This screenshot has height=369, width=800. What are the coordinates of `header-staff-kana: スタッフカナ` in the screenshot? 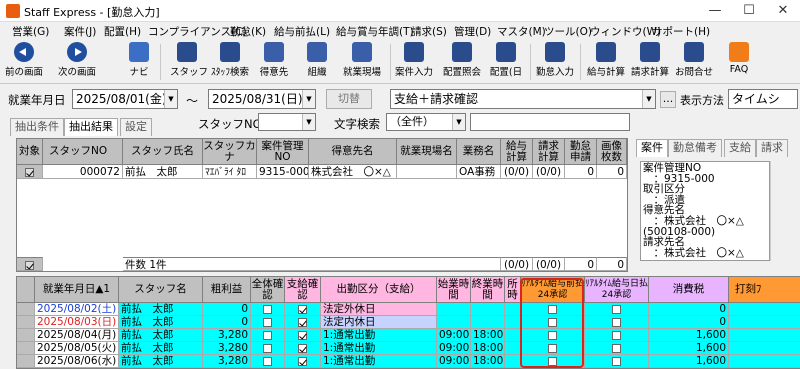 It's located at (230, 152).